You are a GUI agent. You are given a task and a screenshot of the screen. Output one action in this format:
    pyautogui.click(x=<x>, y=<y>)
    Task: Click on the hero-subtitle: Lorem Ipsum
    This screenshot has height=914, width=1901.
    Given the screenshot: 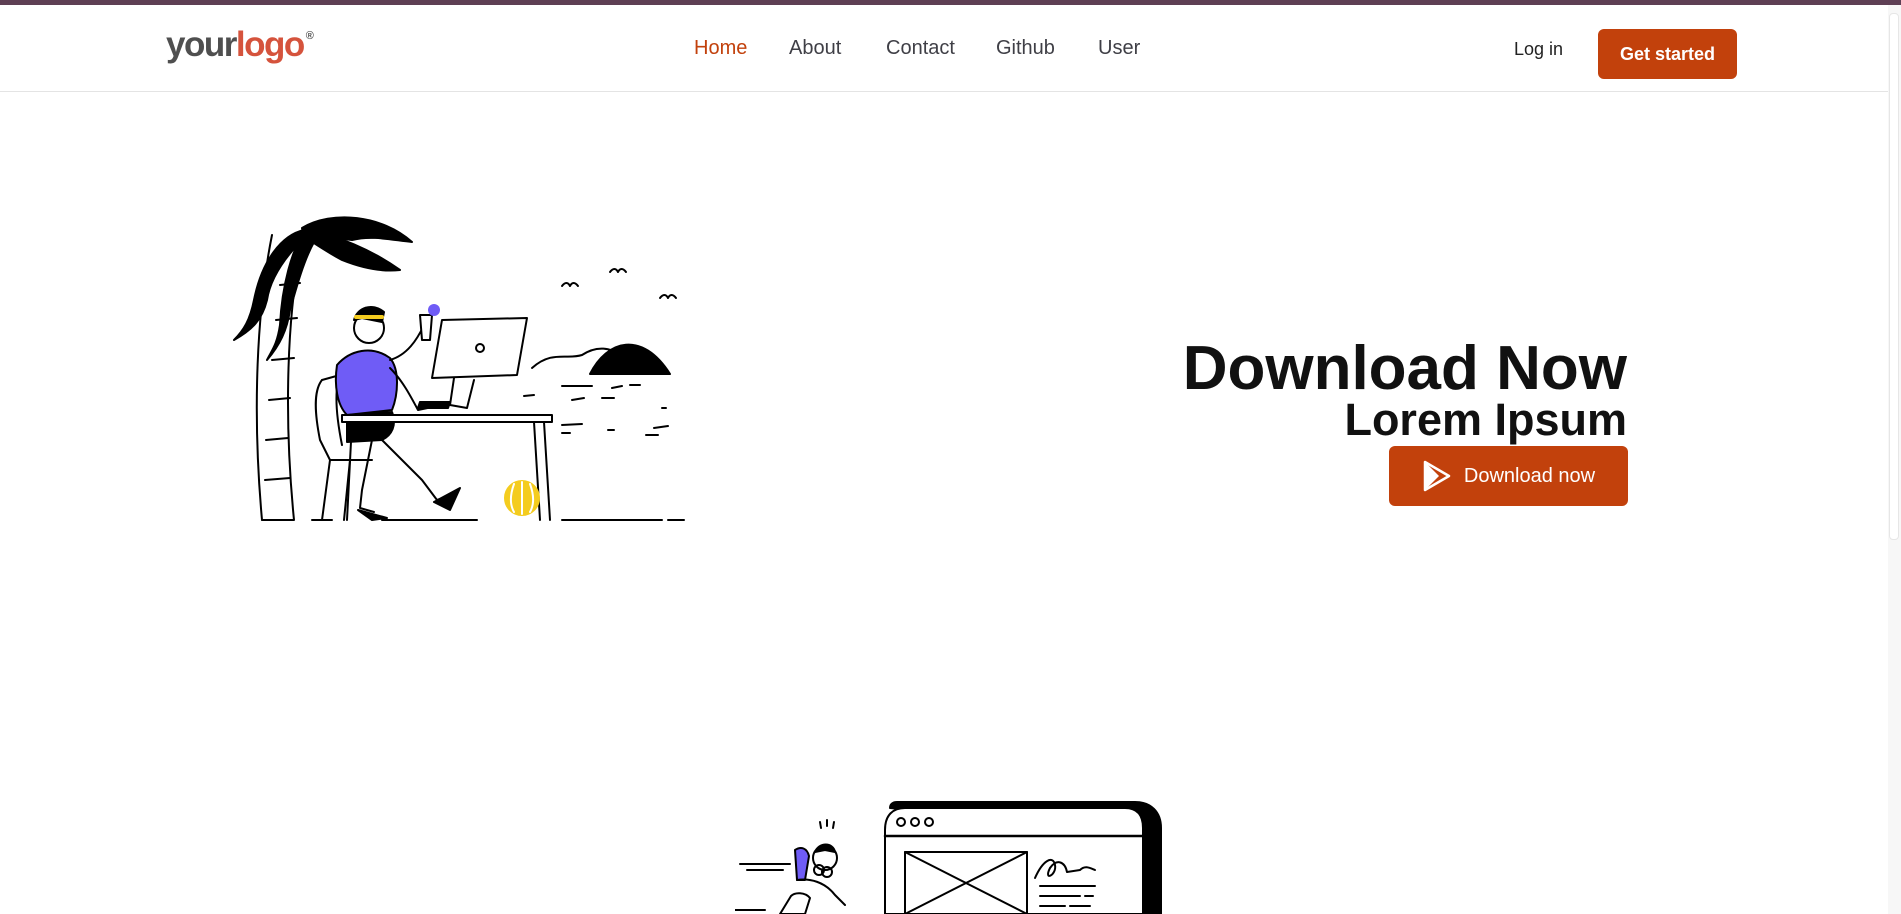 What is the action you would take?
    pyautogui.click(x=1485, y=420)
    